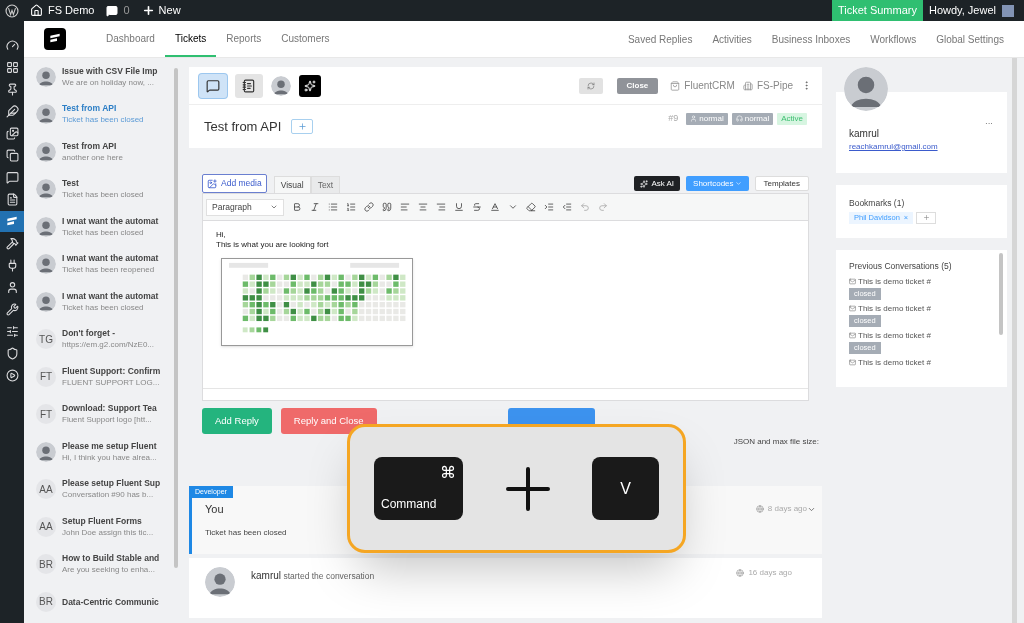 The width and height of the screenshot is (1024, 623). Describe the element at coordinates (110, 258) in the screenshot. I see `ticket-title: I wnat want the automat` at that location.